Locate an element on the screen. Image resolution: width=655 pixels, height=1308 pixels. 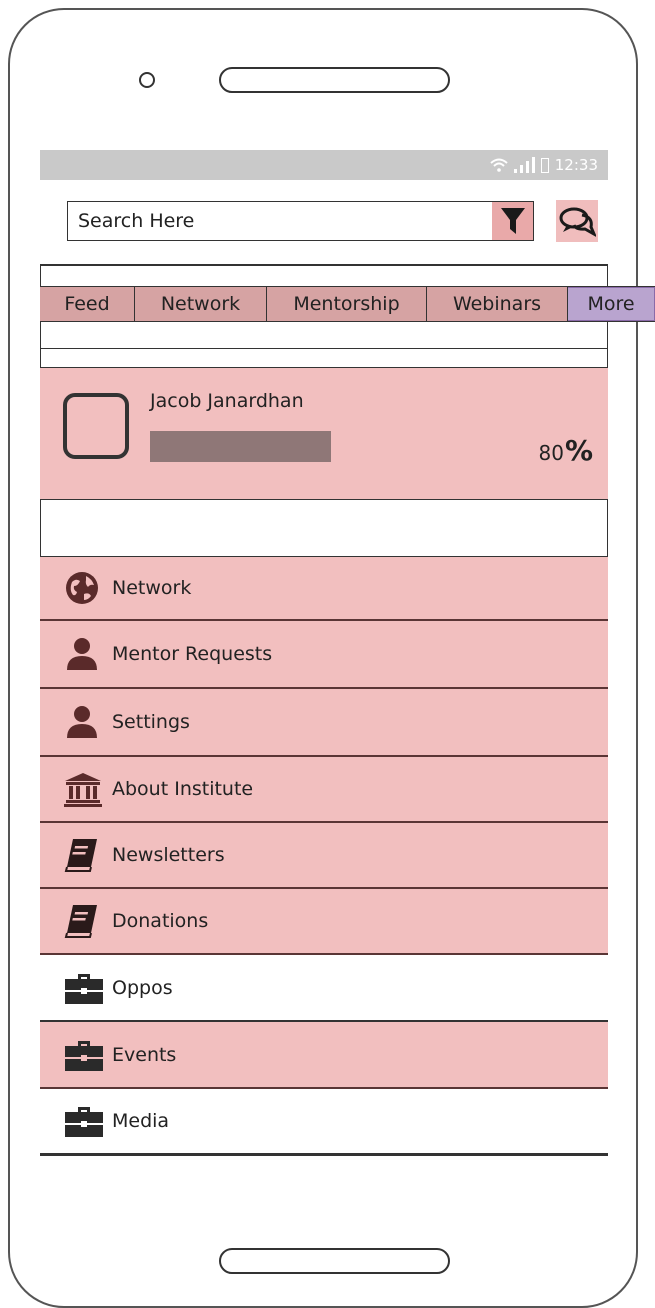
globe-icon is located at coordinates (84, 588).